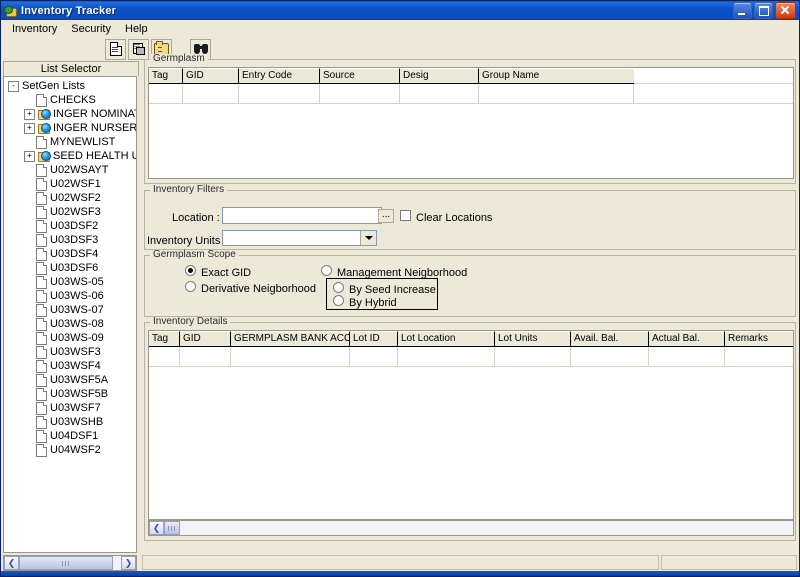 The height and width of the screenshot is (577, 800). I want to click on column-header: Remarks, so click(759, 339).